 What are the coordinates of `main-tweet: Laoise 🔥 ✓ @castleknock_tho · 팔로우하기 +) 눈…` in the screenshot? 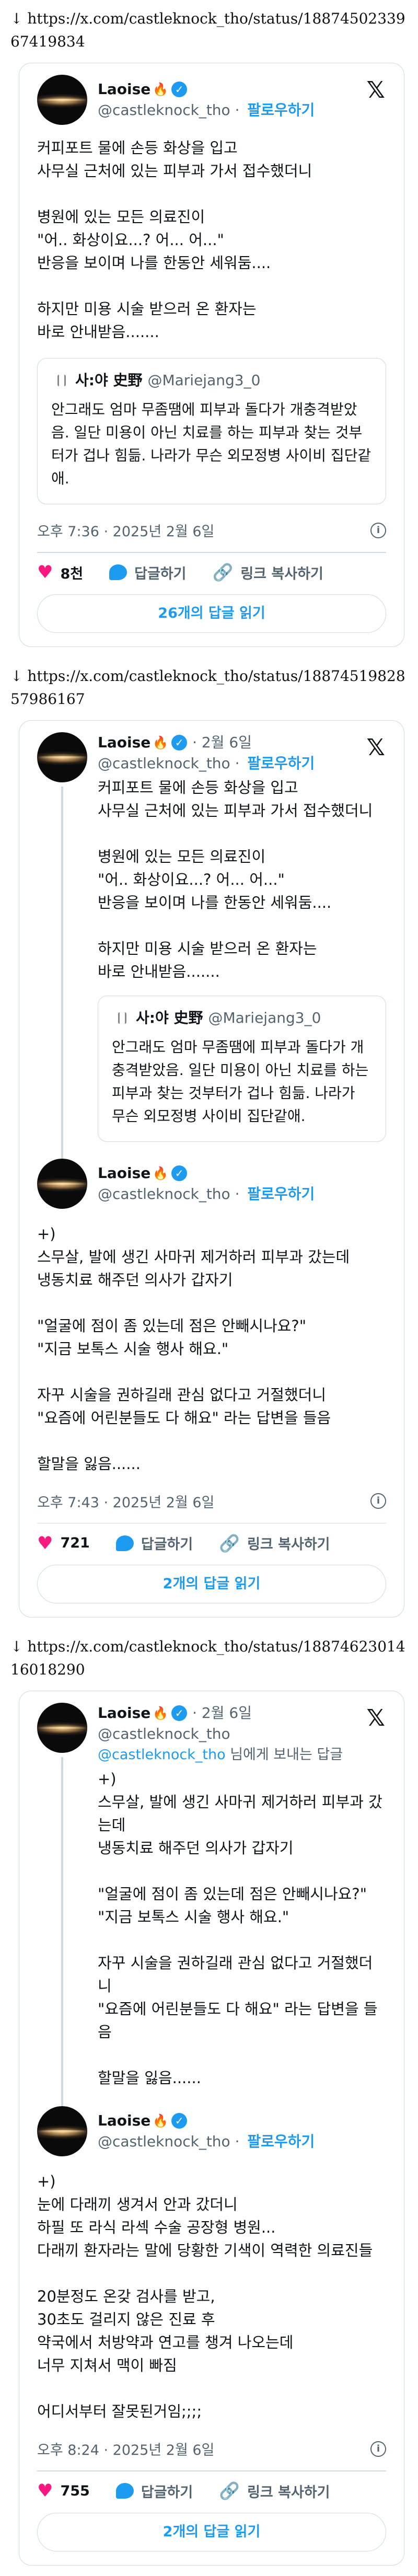 It's located at (211, 2328).